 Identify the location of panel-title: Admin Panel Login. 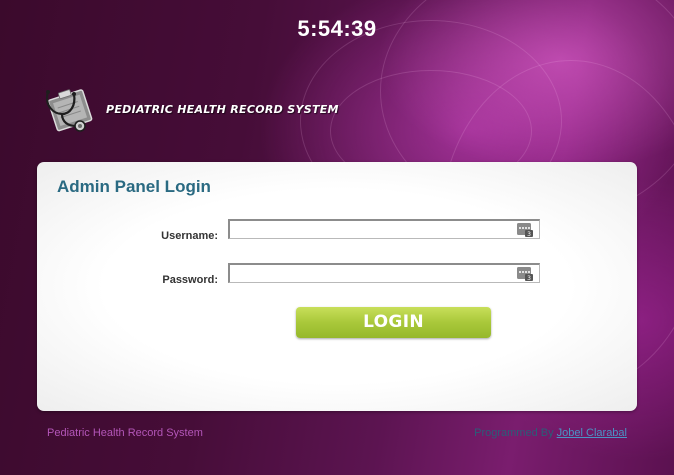
(134, 186).